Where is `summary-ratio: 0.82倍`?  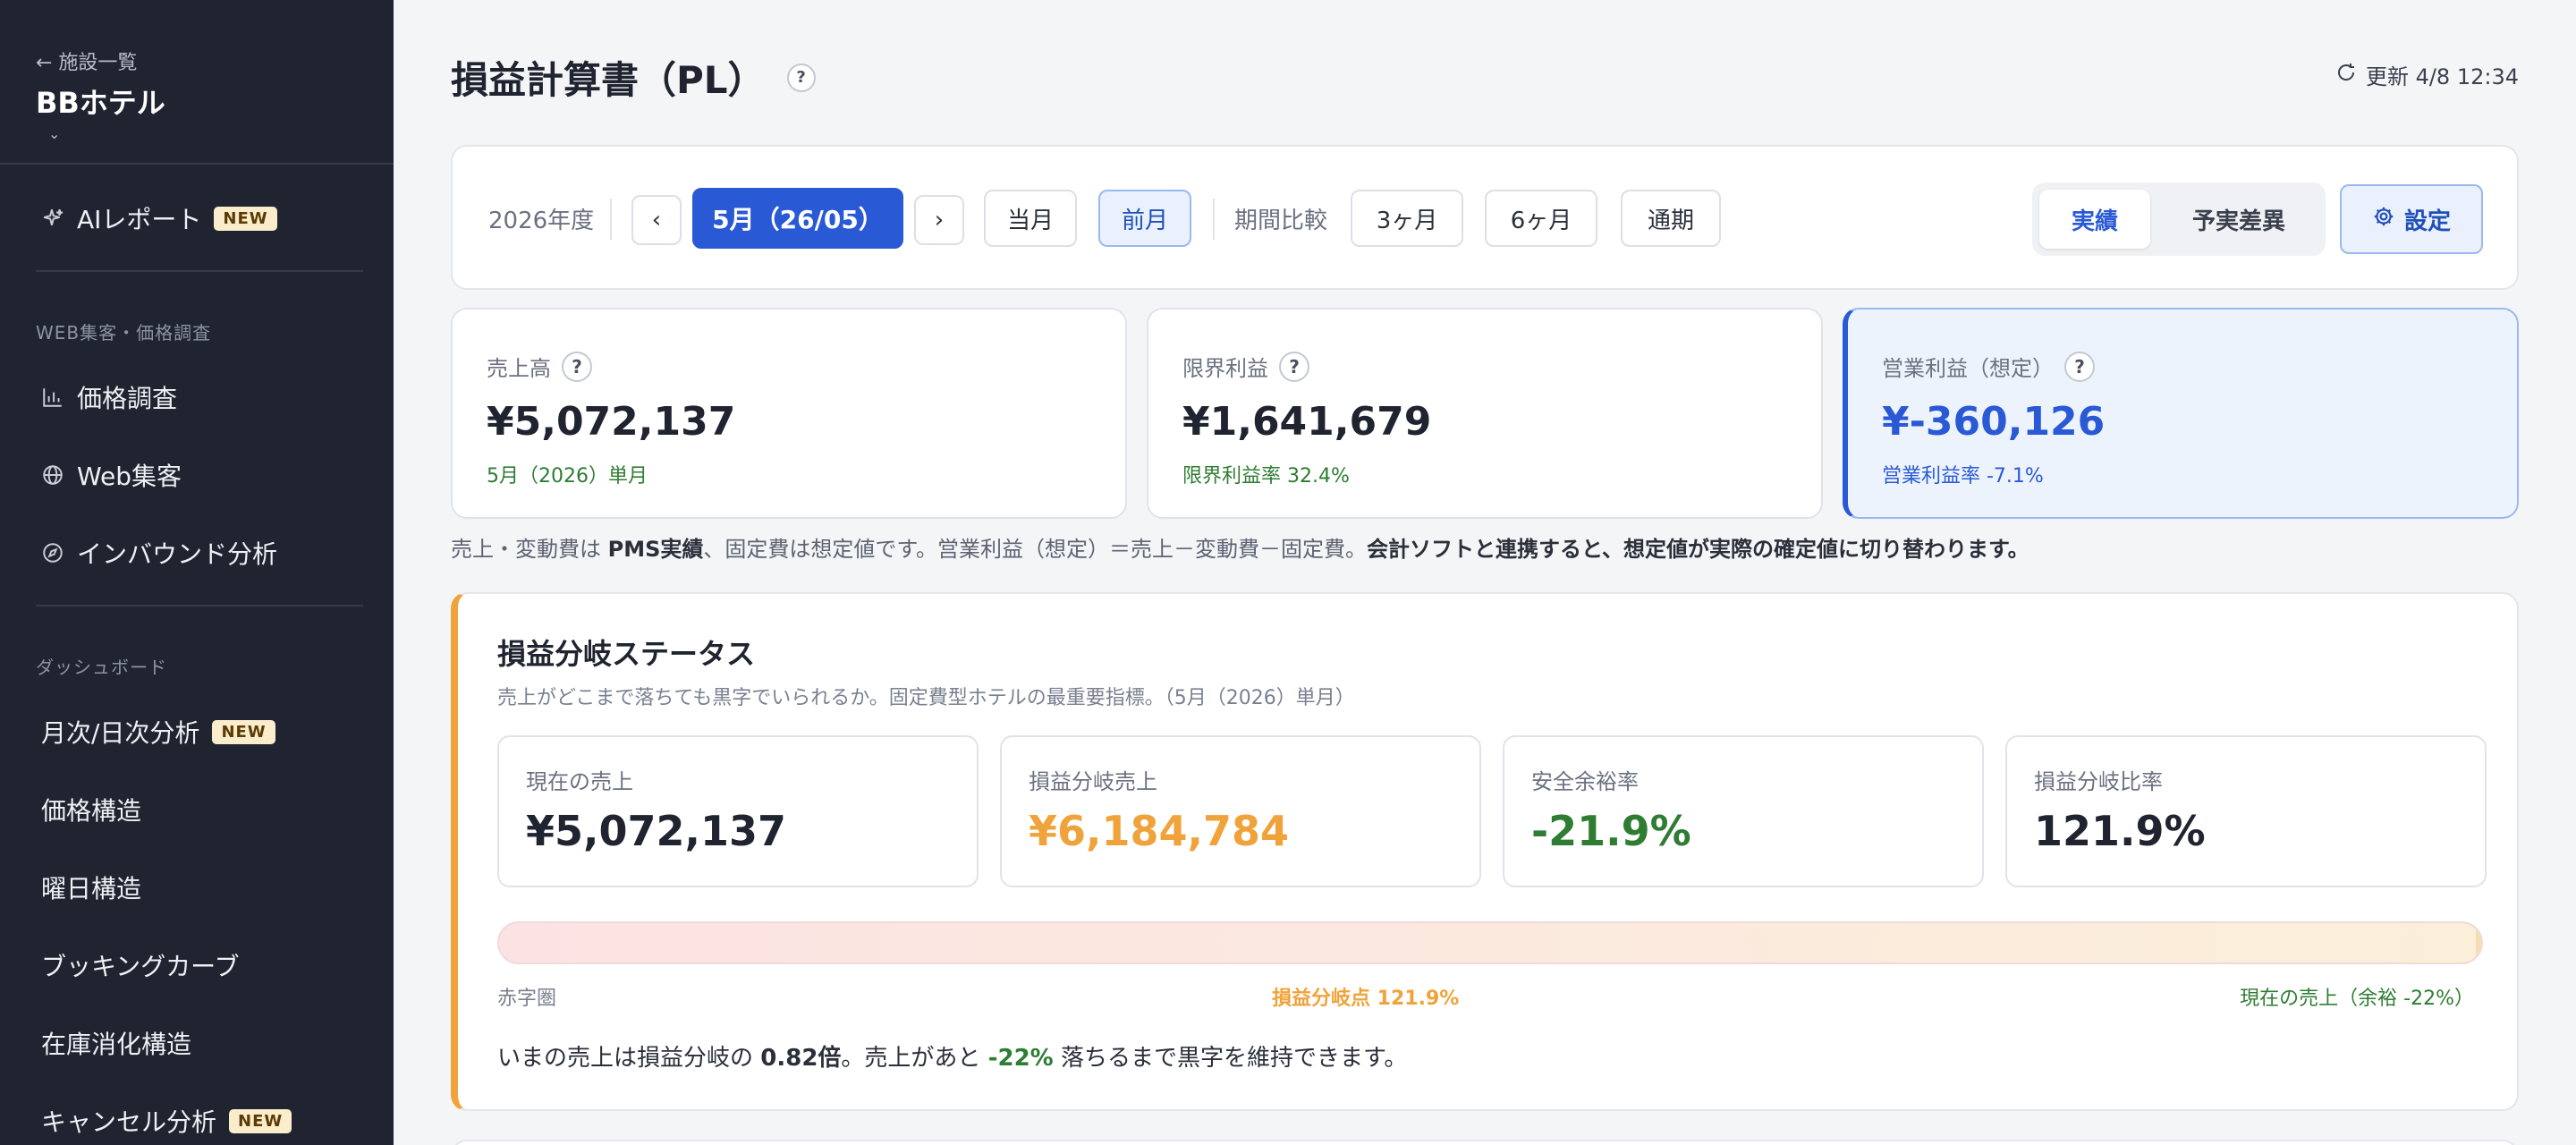
summary-ratio: 0.82倍 is located at coordinates (801, 1058).